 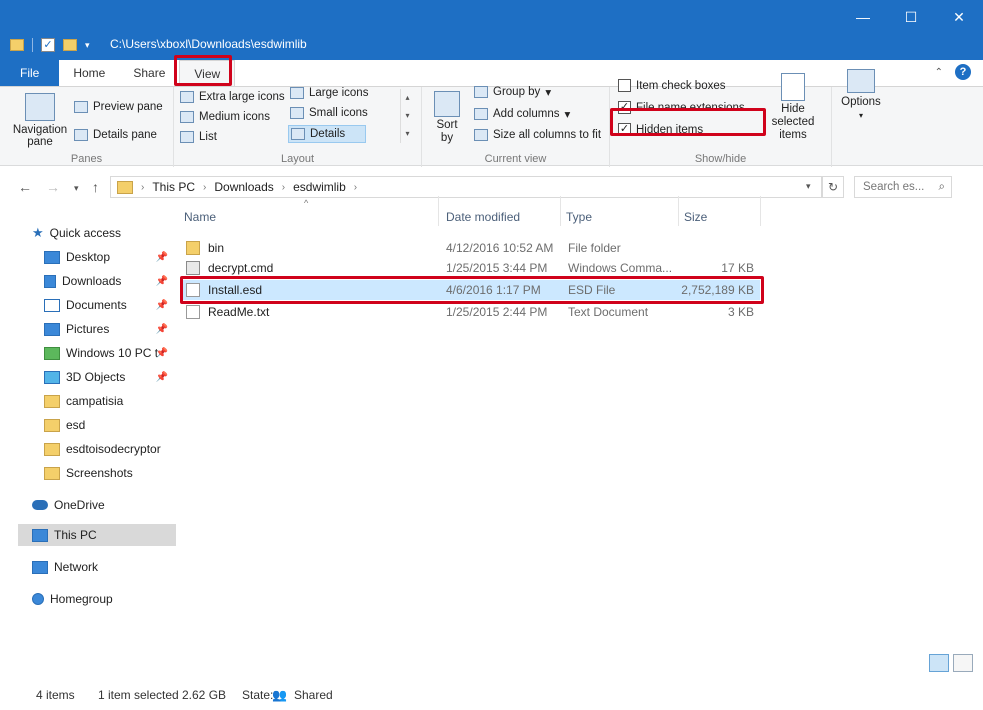 I want to click on breadcrumb-this-pc: This PC, so click(x=173, y=187).